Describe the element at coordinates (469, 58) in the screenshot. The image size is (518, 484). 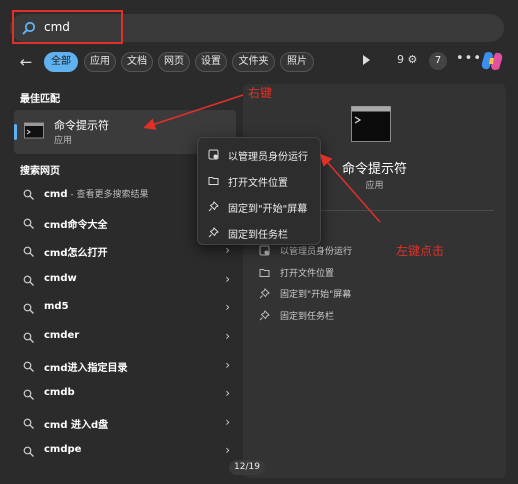
I see `more-options-icon: •••` at that location.